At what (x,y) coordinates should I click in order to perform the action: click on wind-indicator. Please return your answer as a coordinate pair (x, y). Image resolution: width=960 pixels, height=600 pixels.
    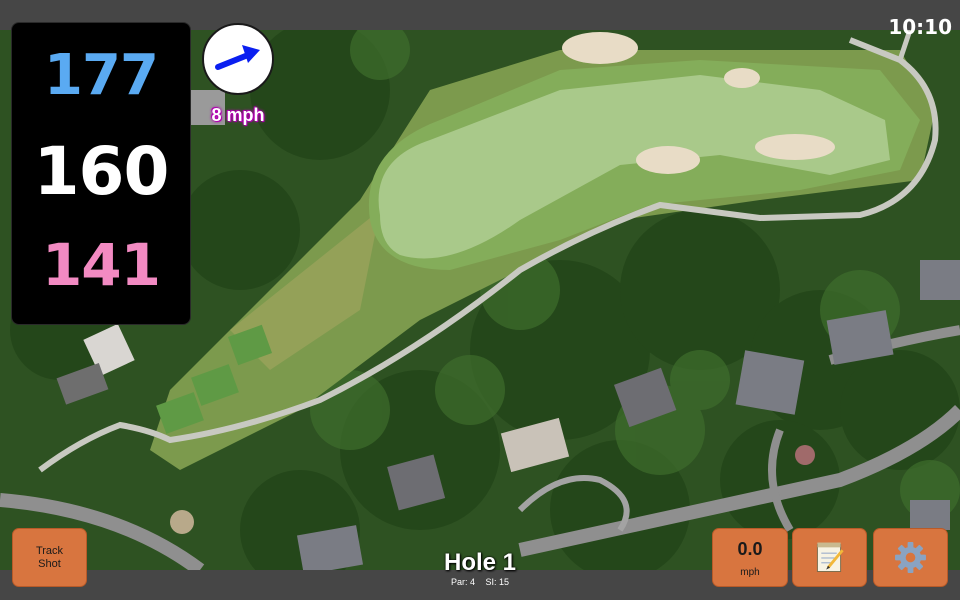
    Looking at the image, I should click on (238, 59).